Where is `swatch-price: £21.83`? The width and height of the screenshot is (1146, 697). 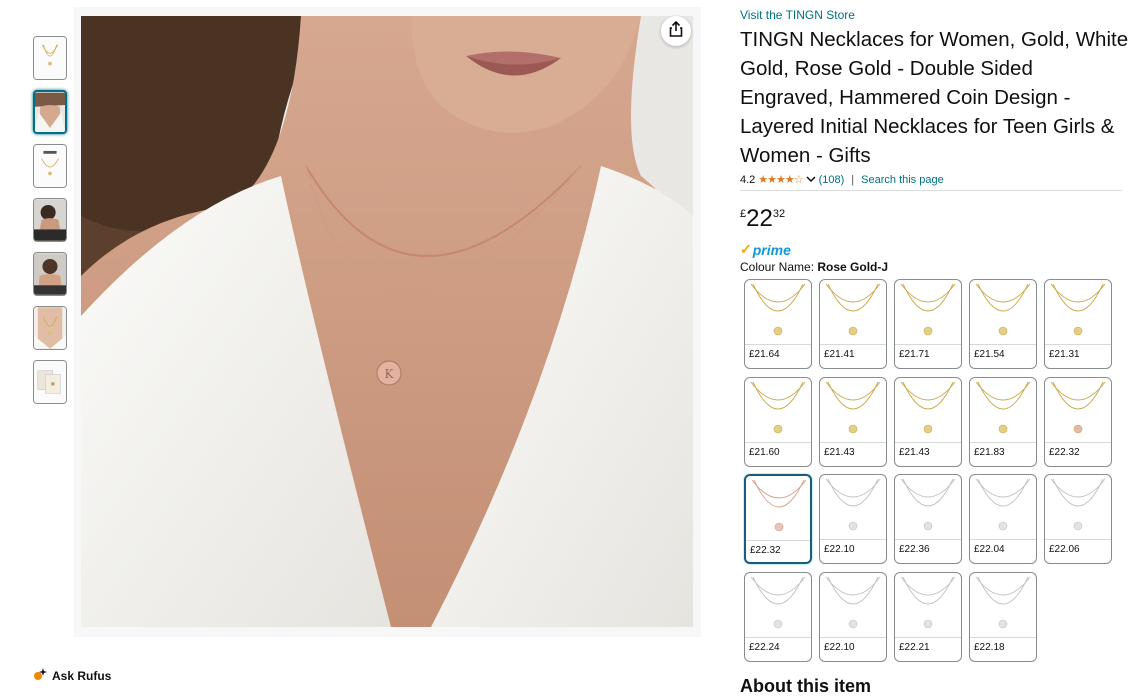 swatch-price: £21.83 is located at coordinates (989, 452).